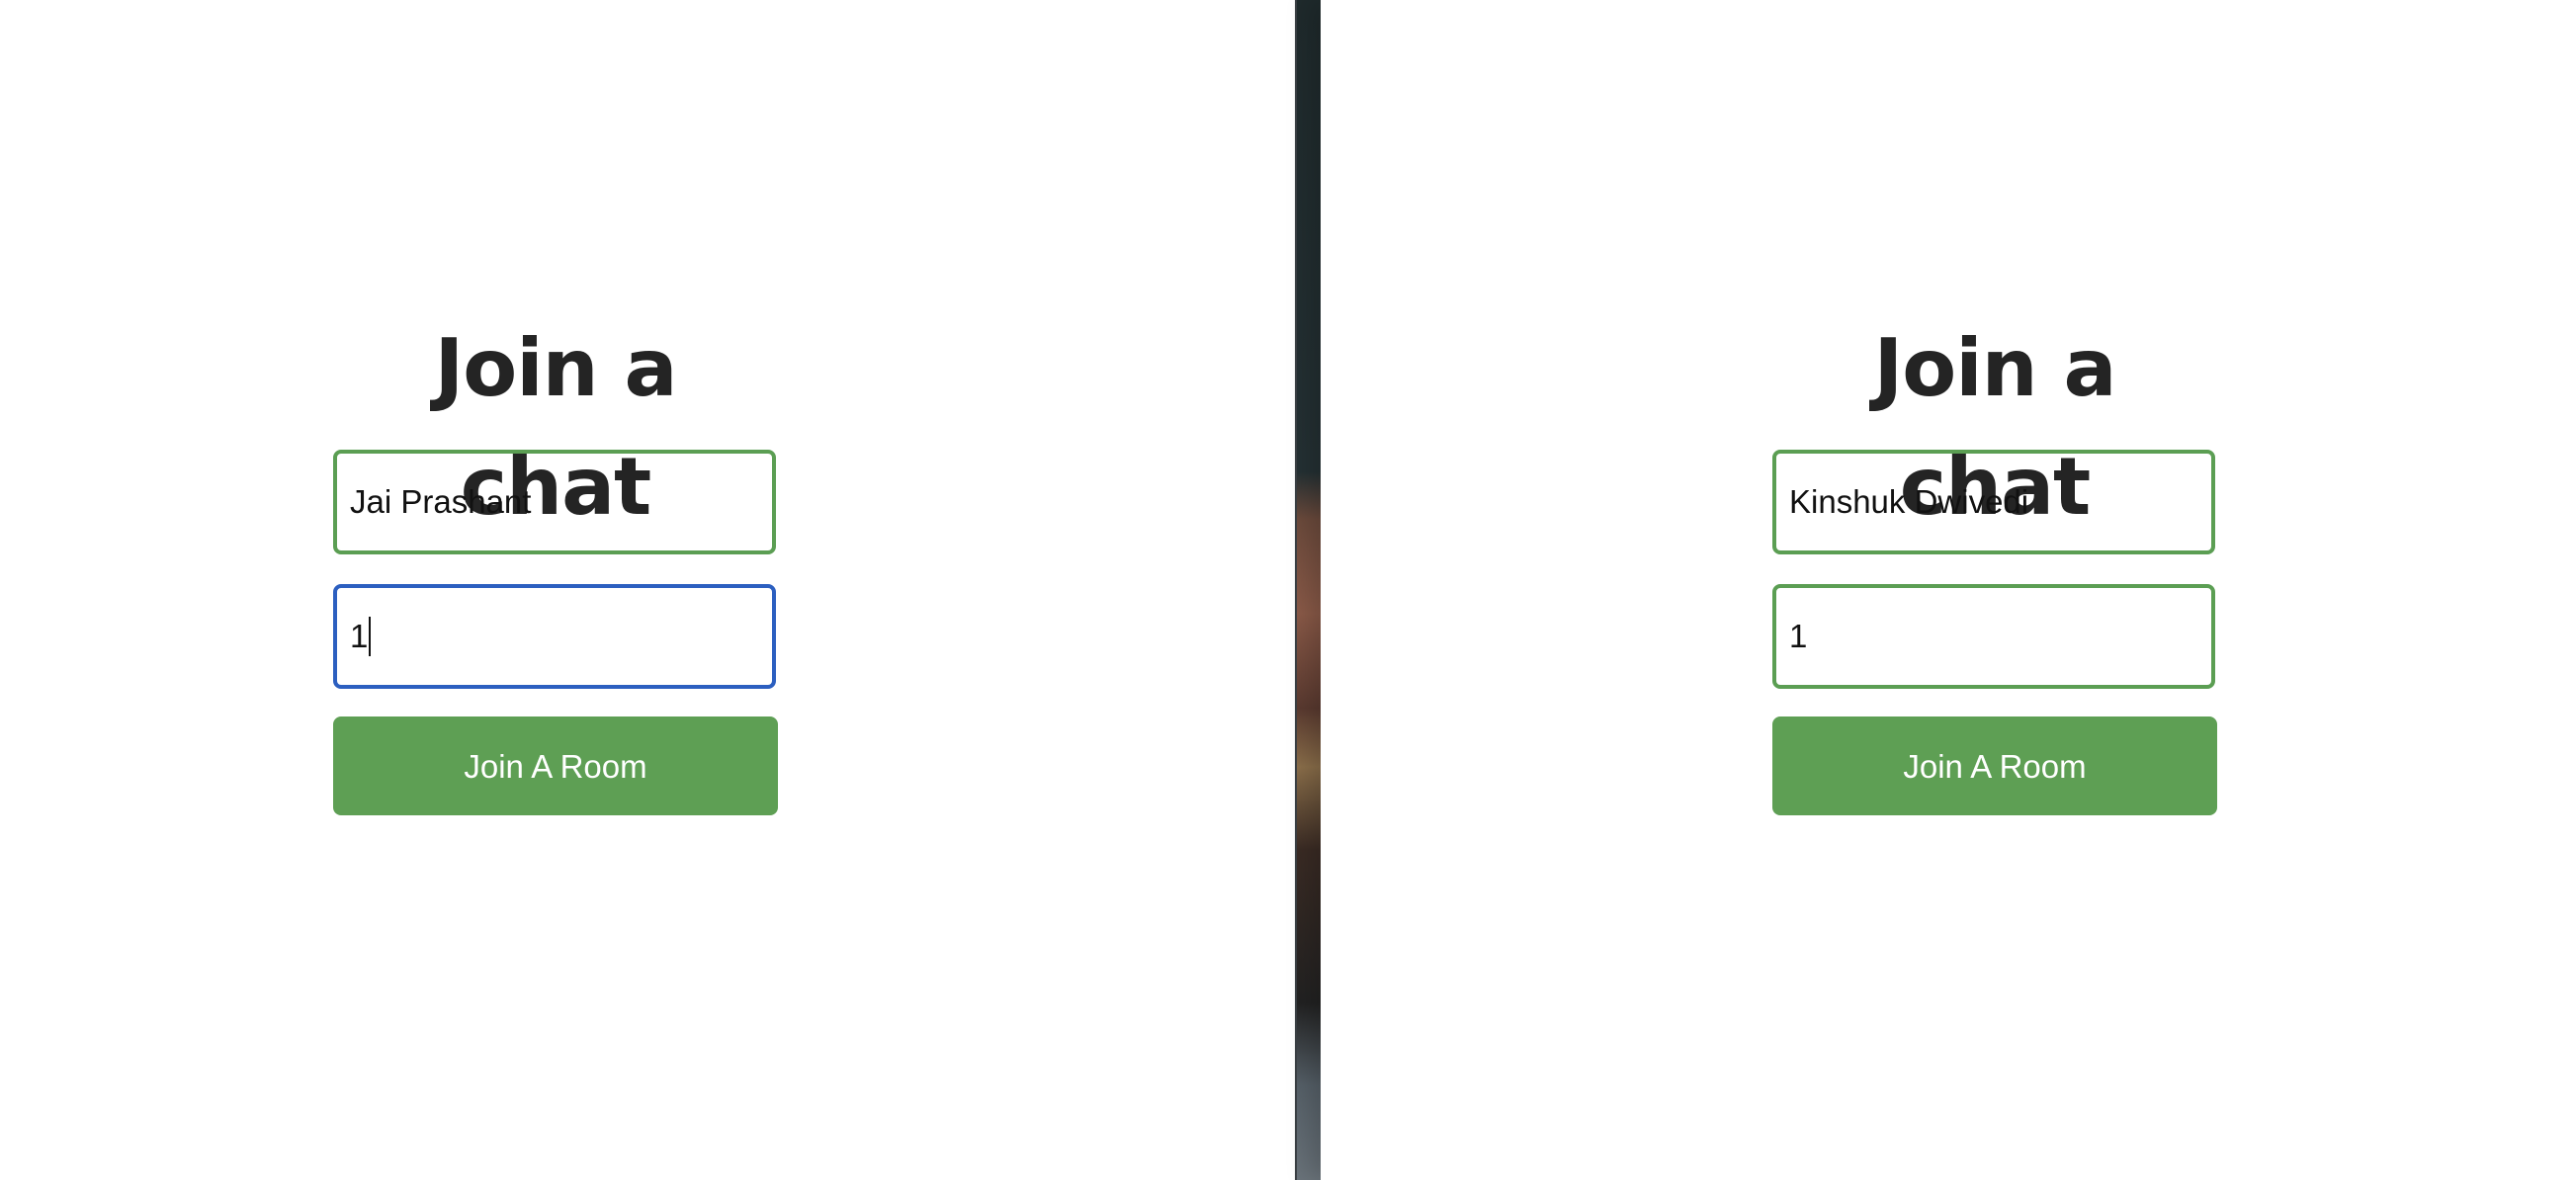  What do you see at coordinates (441, 501) in the screenshot?
I see `name-input-value: Jai Prashant` at bounding box center [441, 501].